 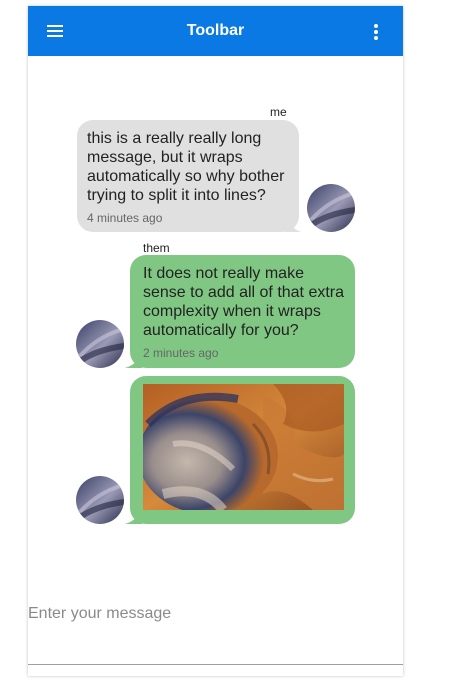 I want to click on avatar-me, so click(x=331, y=208).